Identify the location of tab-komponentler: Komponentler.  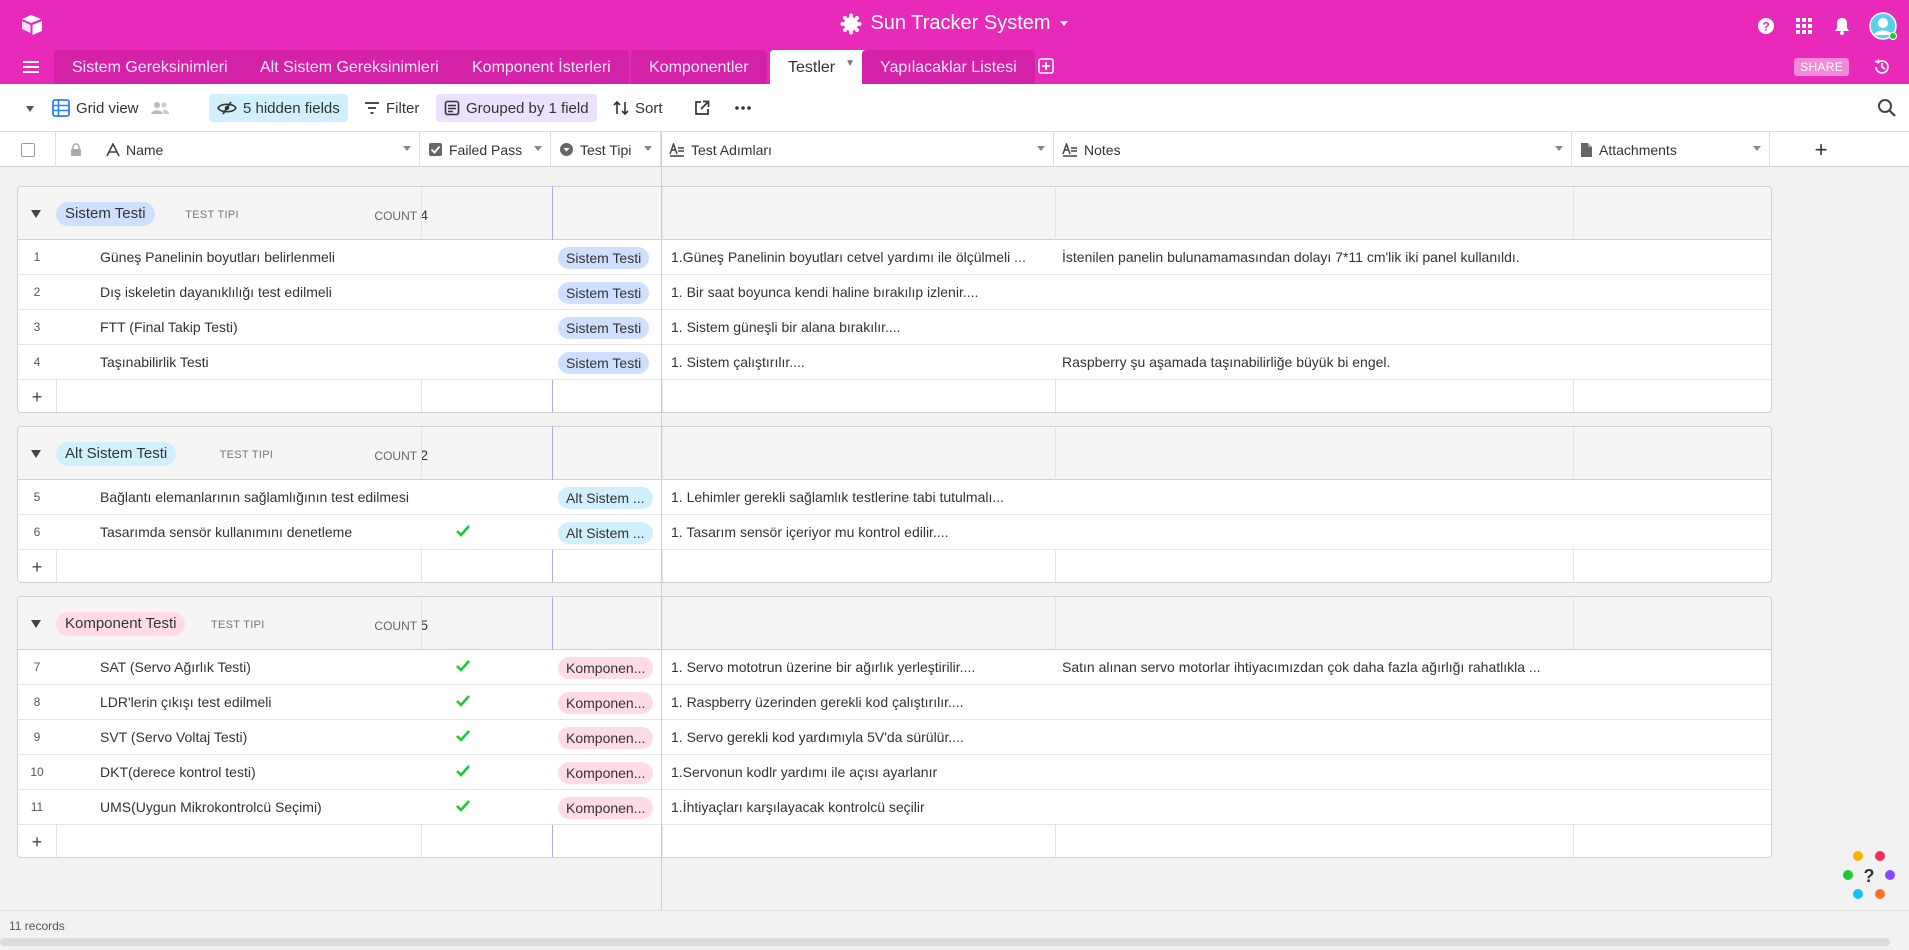
(699, 67).